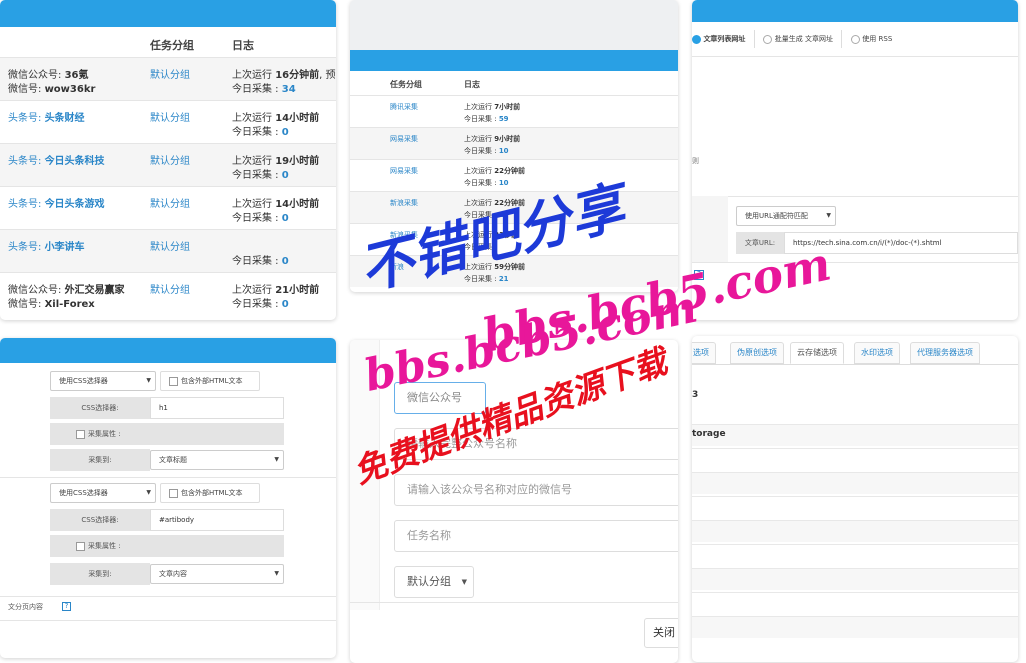  What do you see at coordinates (100, 460) in the screenshot?
I see `collect-to-label: 采集到:` at bounding box center [100, 460].